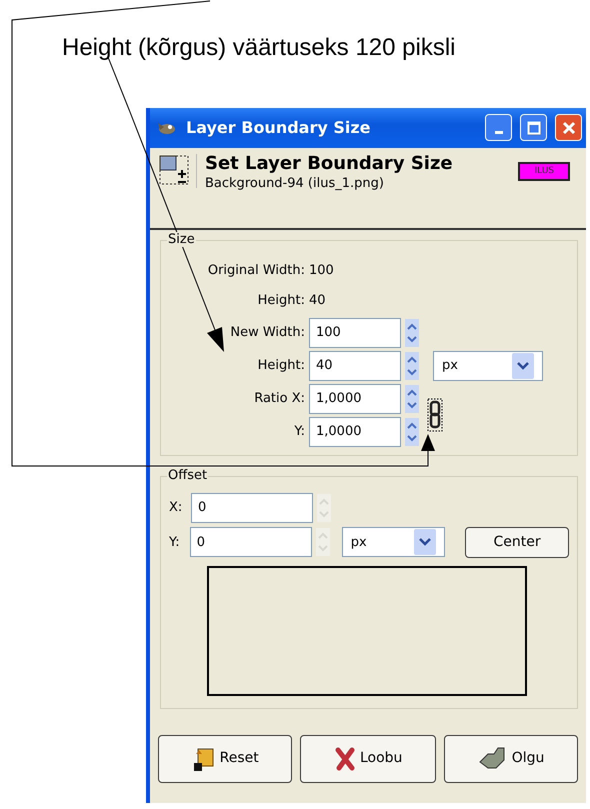 This screenshot has height=809, width=590. I want to click on maximize-button, so click(533, 128).